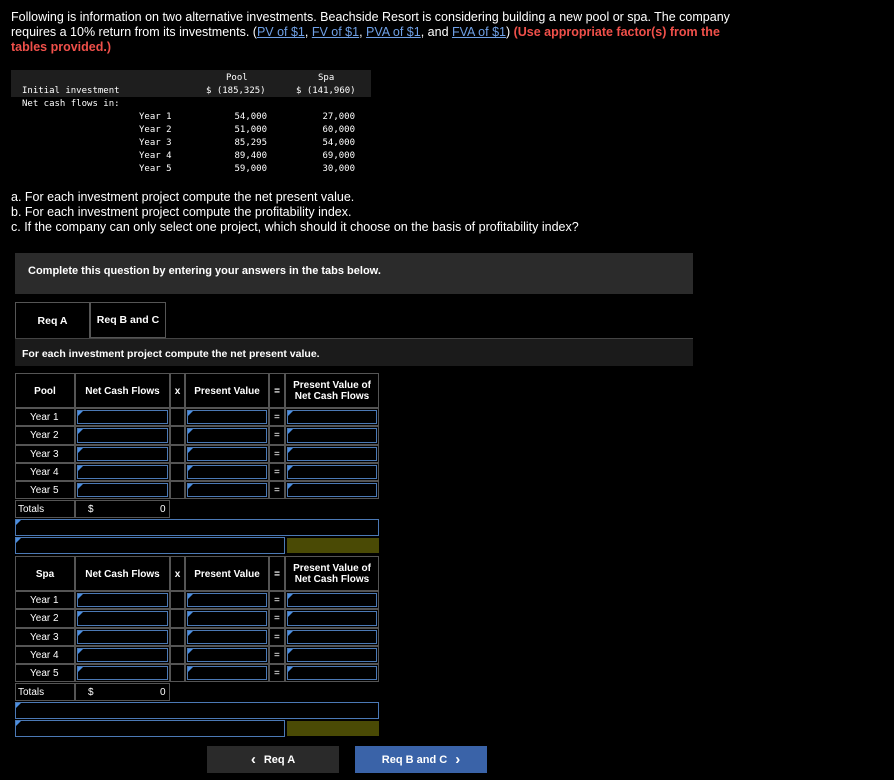 This screenshot has width=894, height=780. Describe the element at coordinates (458, 759) in the screenshot. I see `chevron-right-icon: ›` at that location.